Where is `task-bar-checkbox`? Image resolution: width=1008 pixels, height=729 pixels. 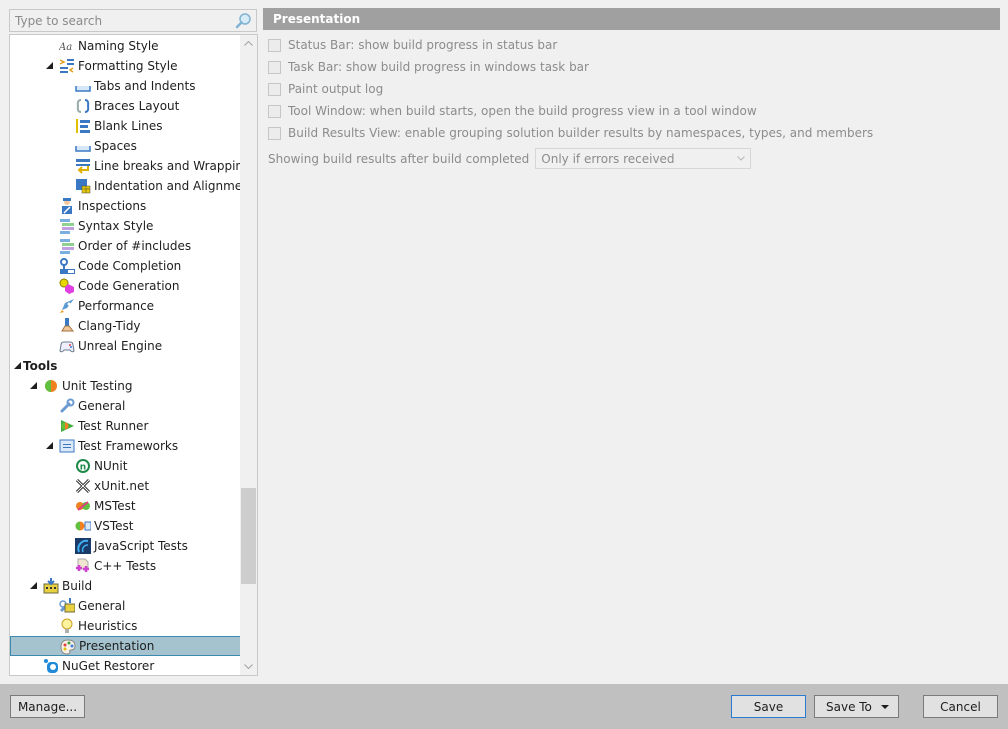
task-bar-checkbox is located at coordinates (274, 67).